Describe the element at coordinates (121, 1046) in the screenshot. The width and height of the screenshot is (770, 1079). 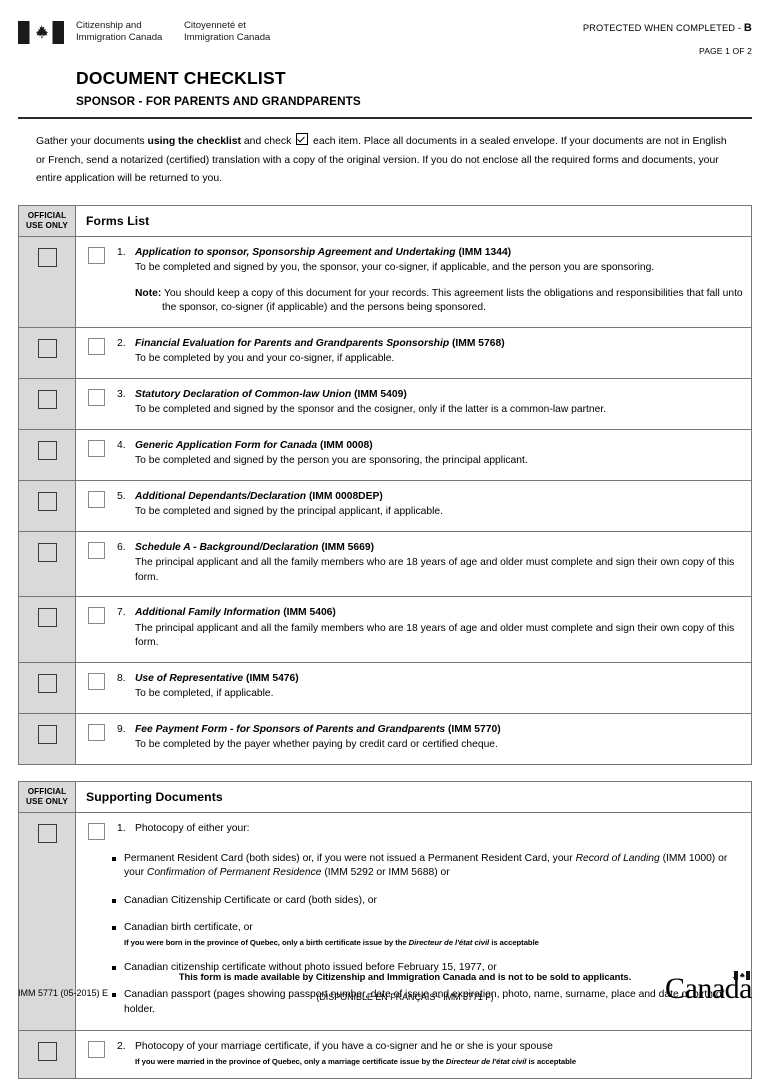
I see `item-number: 2.` at that location.